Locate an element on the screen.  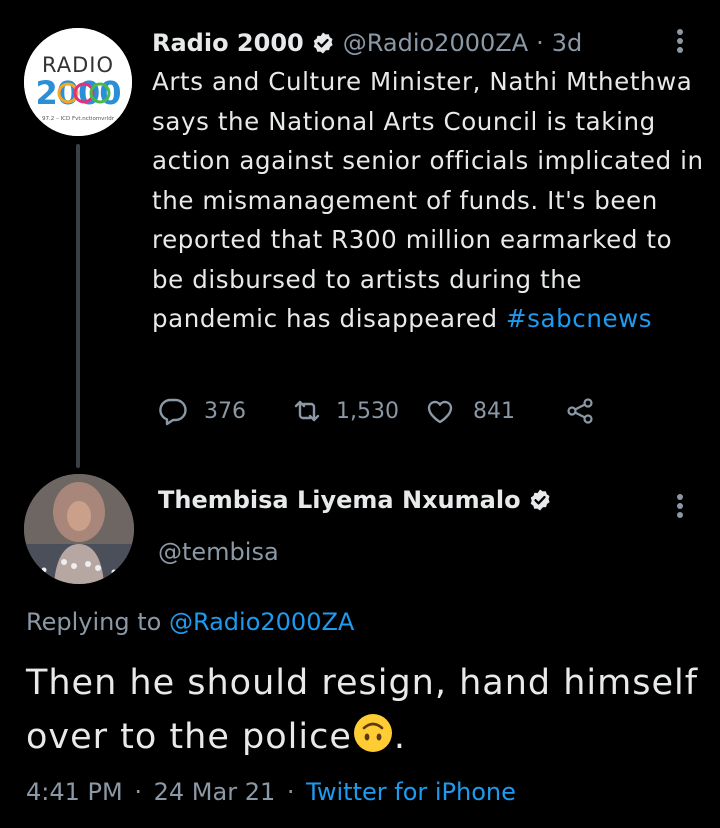
tweet1-header: Radio 2000 @Radio2000ZA · 3d is located at coordinates (367, 43).